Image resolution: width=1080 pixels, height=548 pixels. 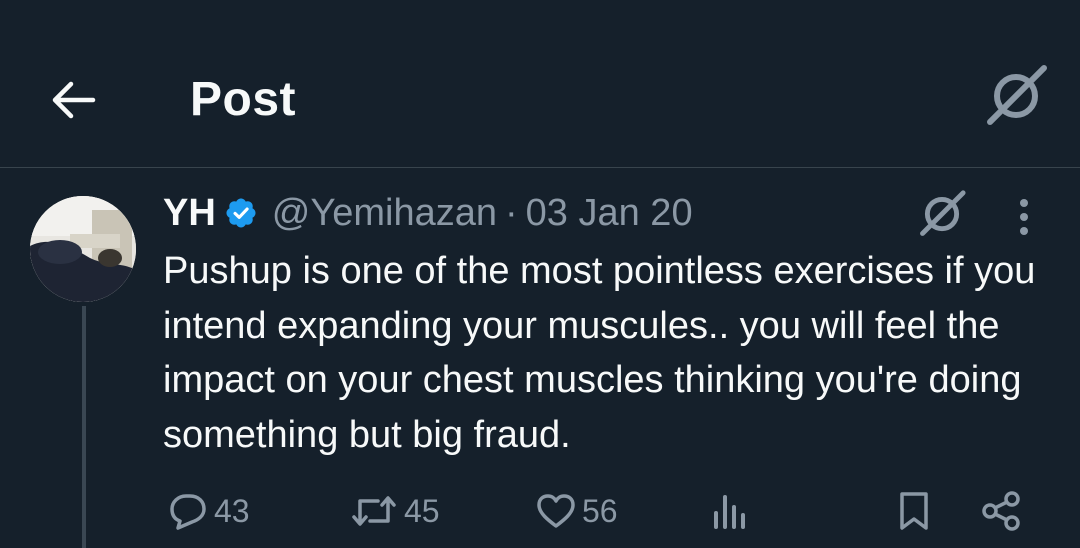 What do you see at coordinates (209, 511) in the screenshot?
I see `reply-button: 43` at bounding box center [209, 511].